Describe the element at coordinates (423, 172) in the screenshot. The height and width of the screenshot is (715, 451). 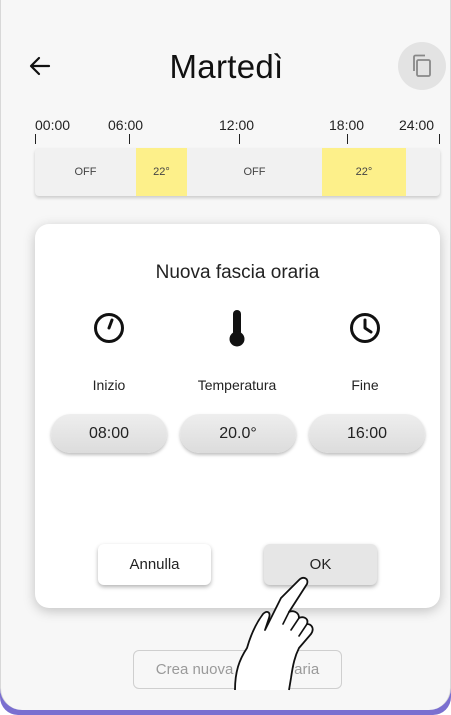
I see `schedule-segment` at that location.